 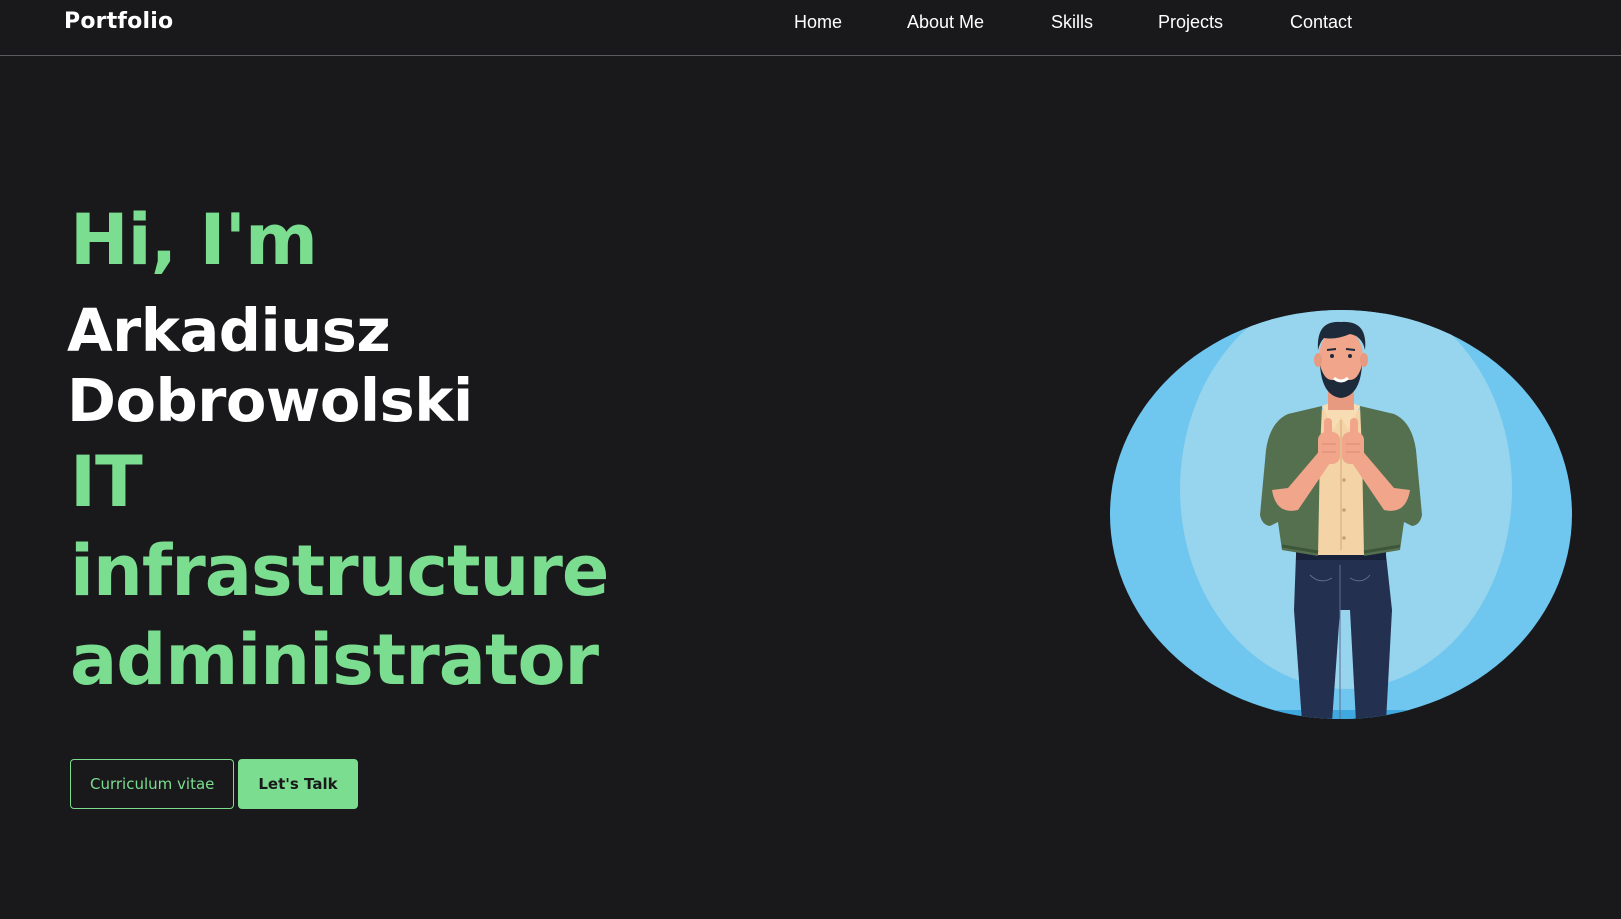 I want to click on hero-name: Arkadiusz Dobrowolski, so click(x=337, y=366).